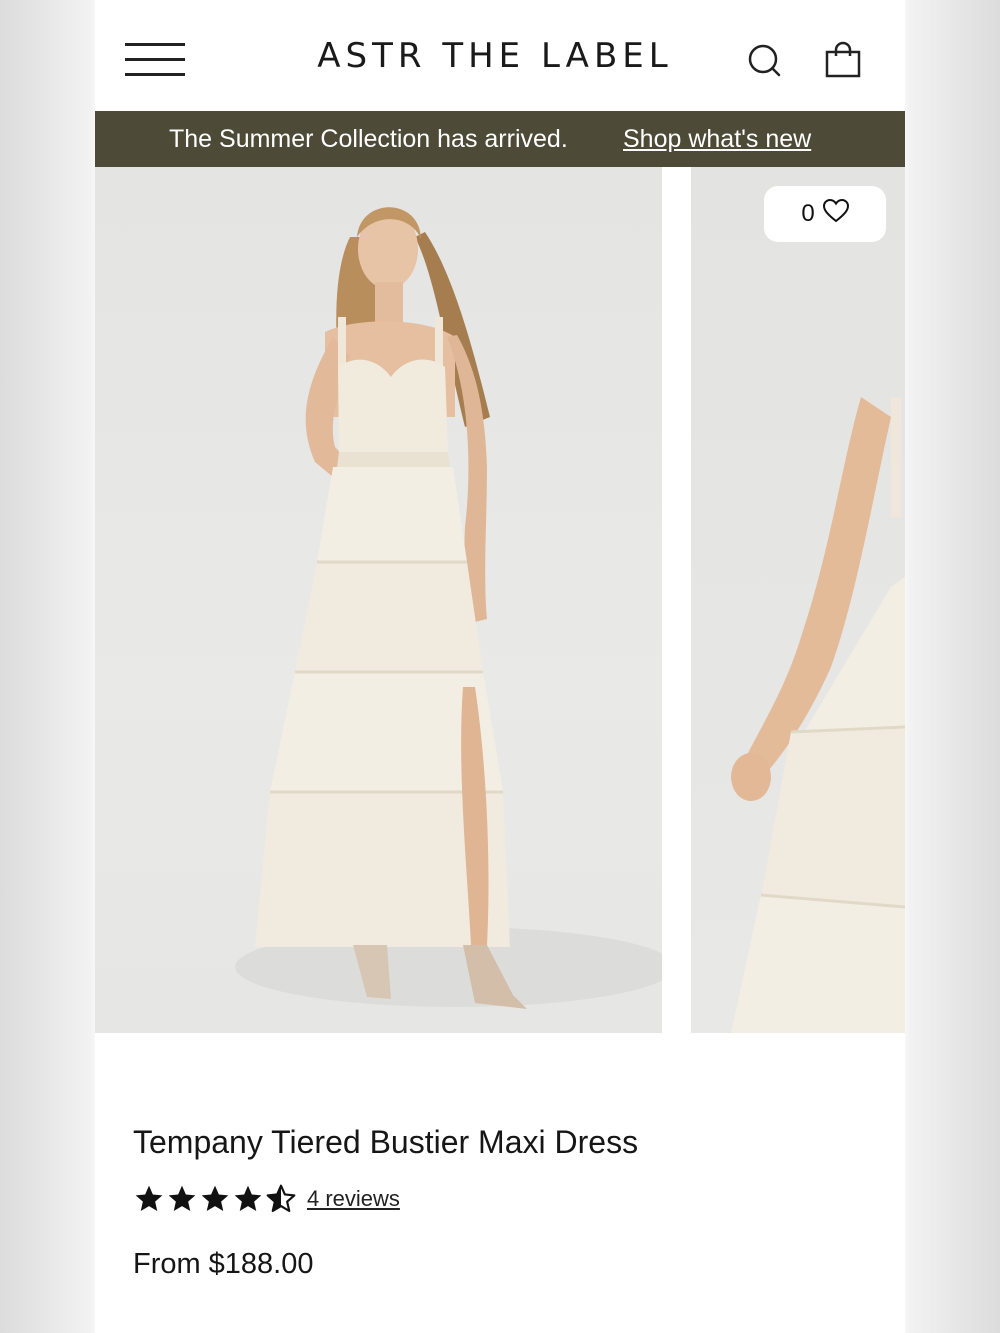  What do you see at coordinates (368, 139) in the screenshot?
I see `announcement-message: The Summer Collection has arrived.` at bounding box center [368, 139].